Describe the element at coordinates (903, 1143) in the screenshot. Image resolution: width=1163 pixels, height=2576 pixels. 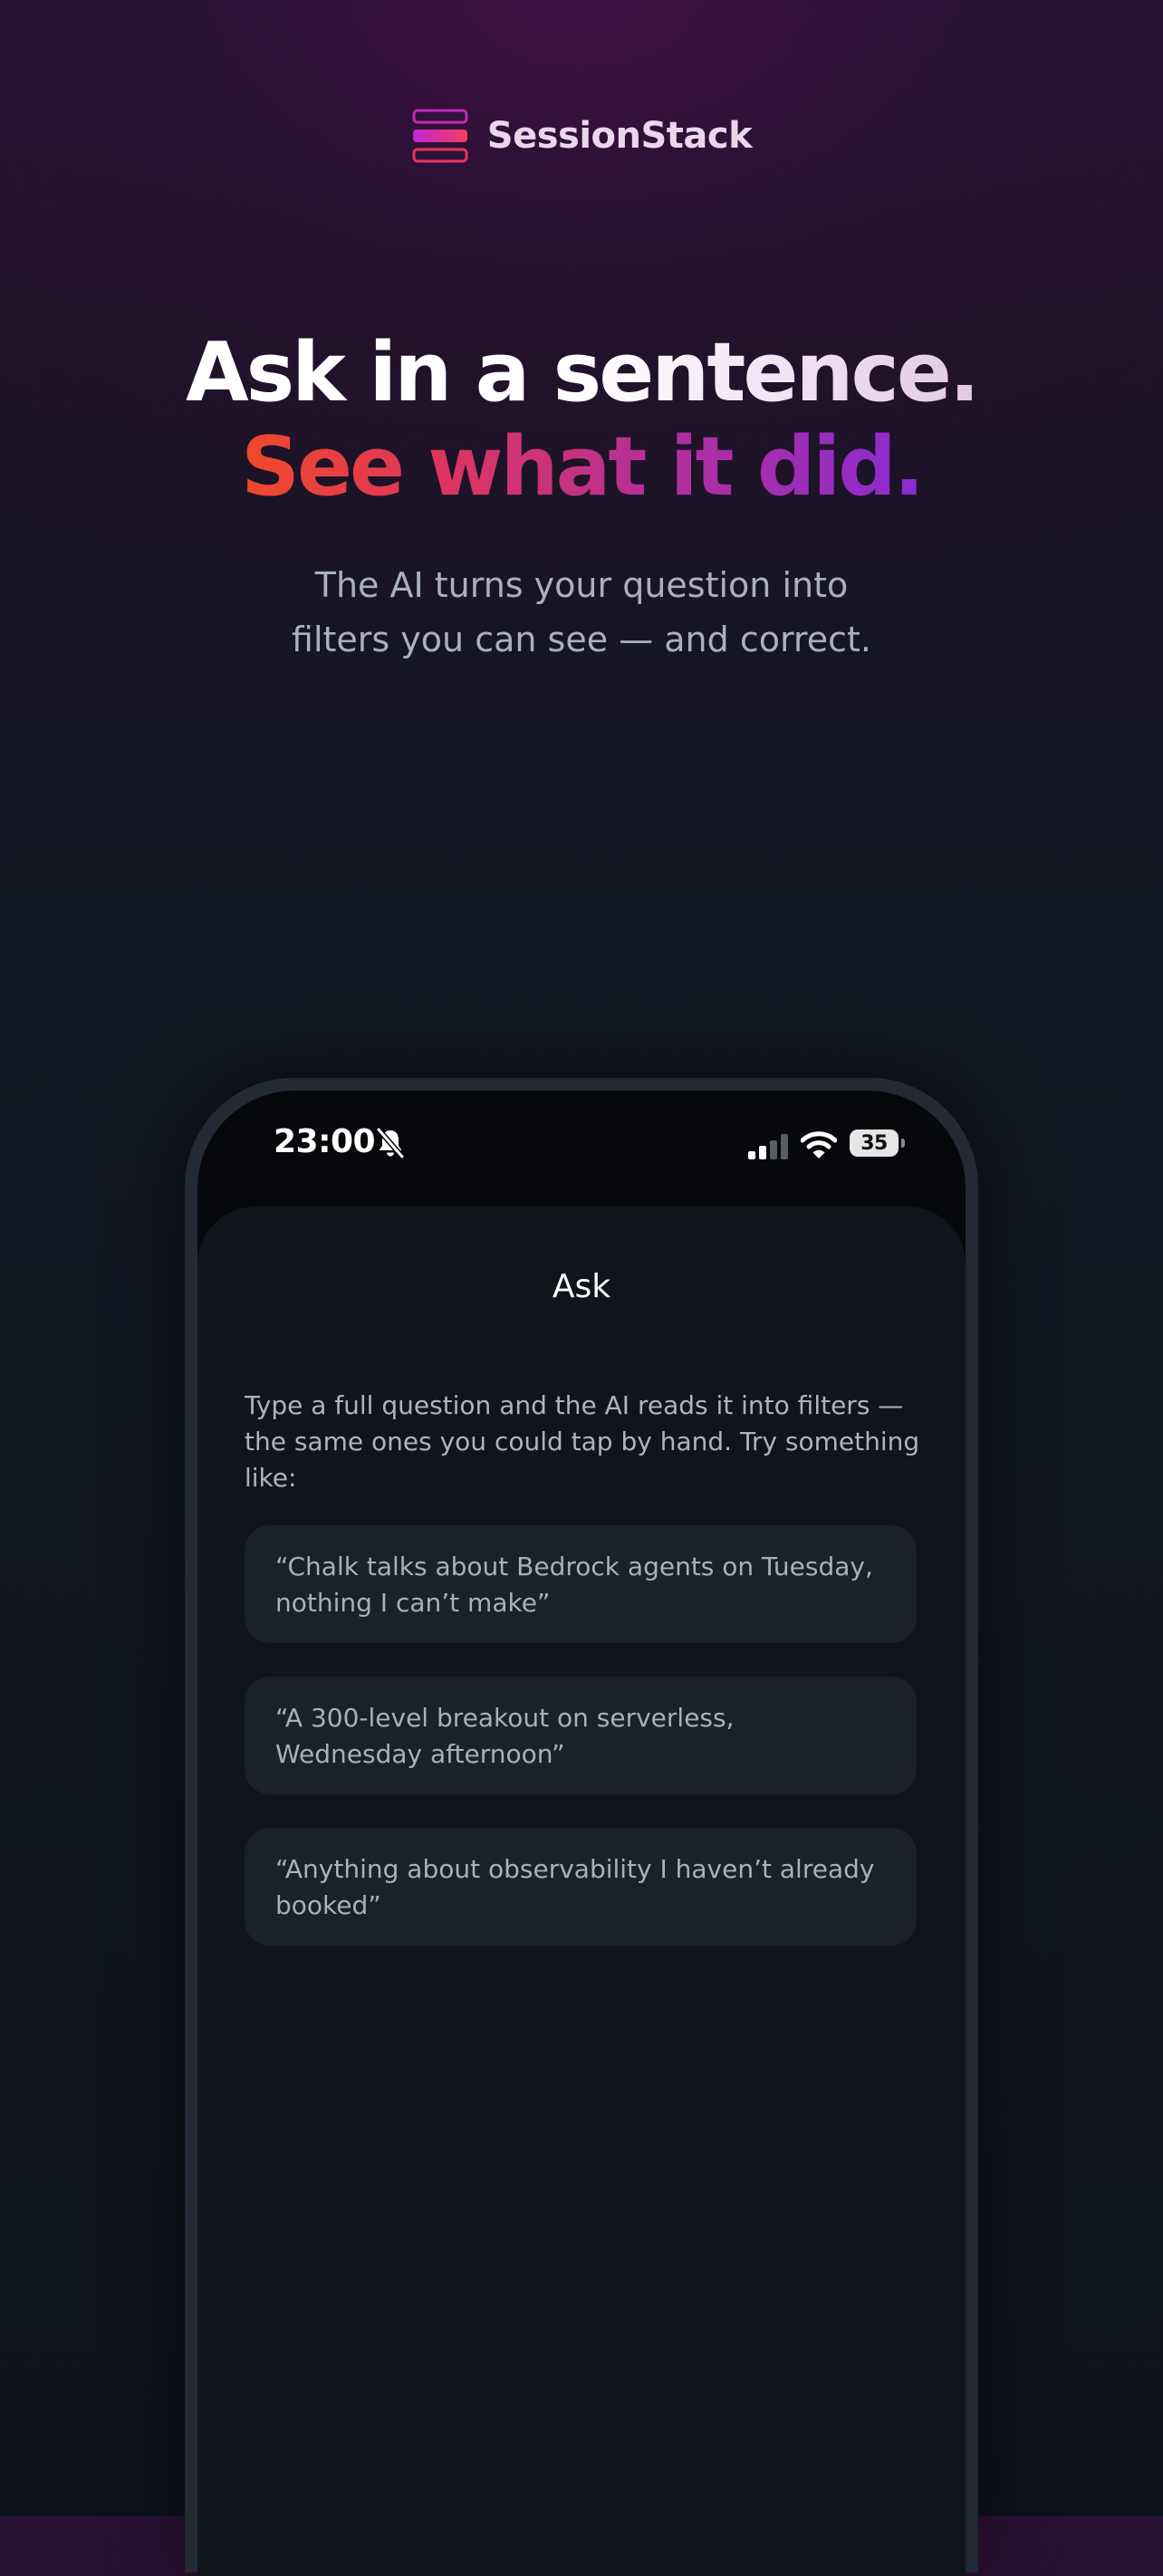
I see `battery-tip` at that location.